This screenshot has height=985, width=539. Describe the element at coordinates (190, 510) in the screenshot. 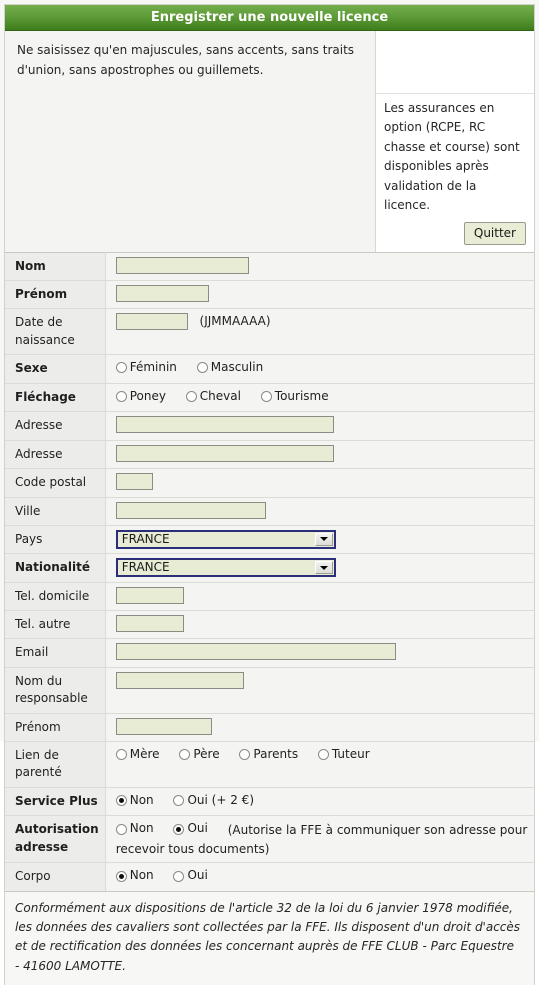

I see `ville-input` at that location.